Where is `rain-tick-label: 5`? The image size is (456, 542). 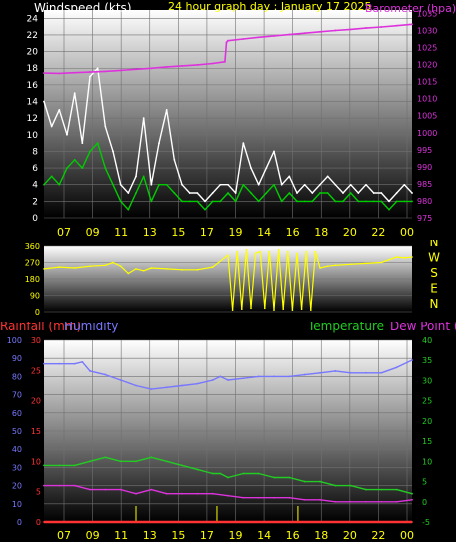 rain-tick-label: 5 is located at coordinates (38, 492).